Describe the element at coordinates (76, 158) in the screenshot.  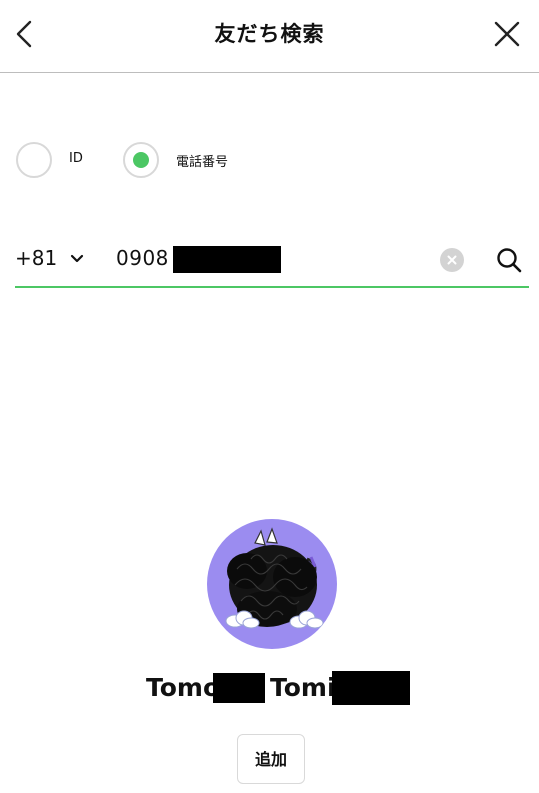
I see `radio-label-id: ID` at that location.